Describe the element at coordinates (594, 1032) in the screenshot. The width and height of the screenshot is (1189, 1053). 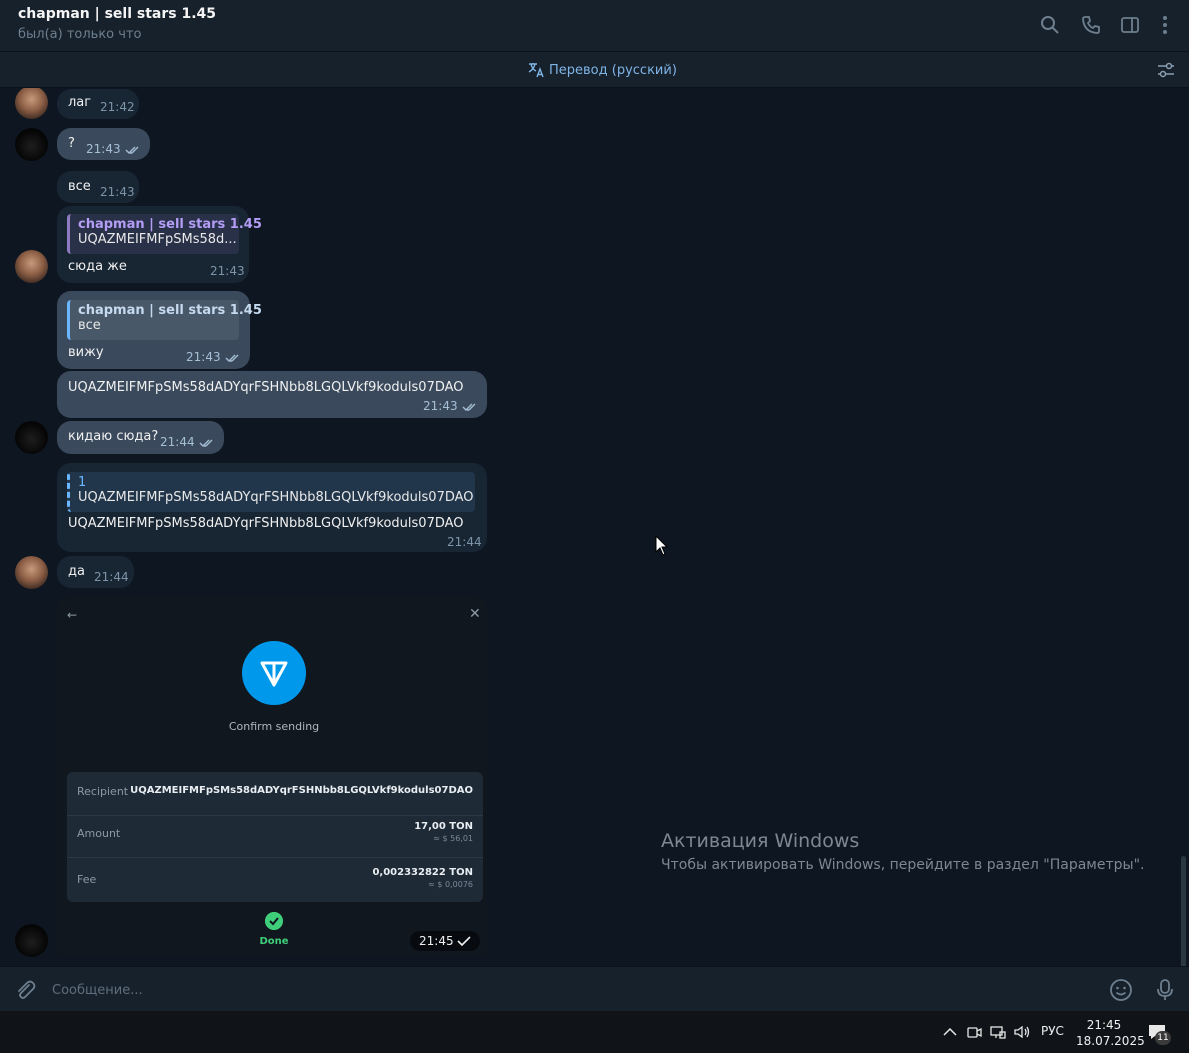
I see `windows-taskbar: РУС 21:45 18.07.2025 11` at that location.